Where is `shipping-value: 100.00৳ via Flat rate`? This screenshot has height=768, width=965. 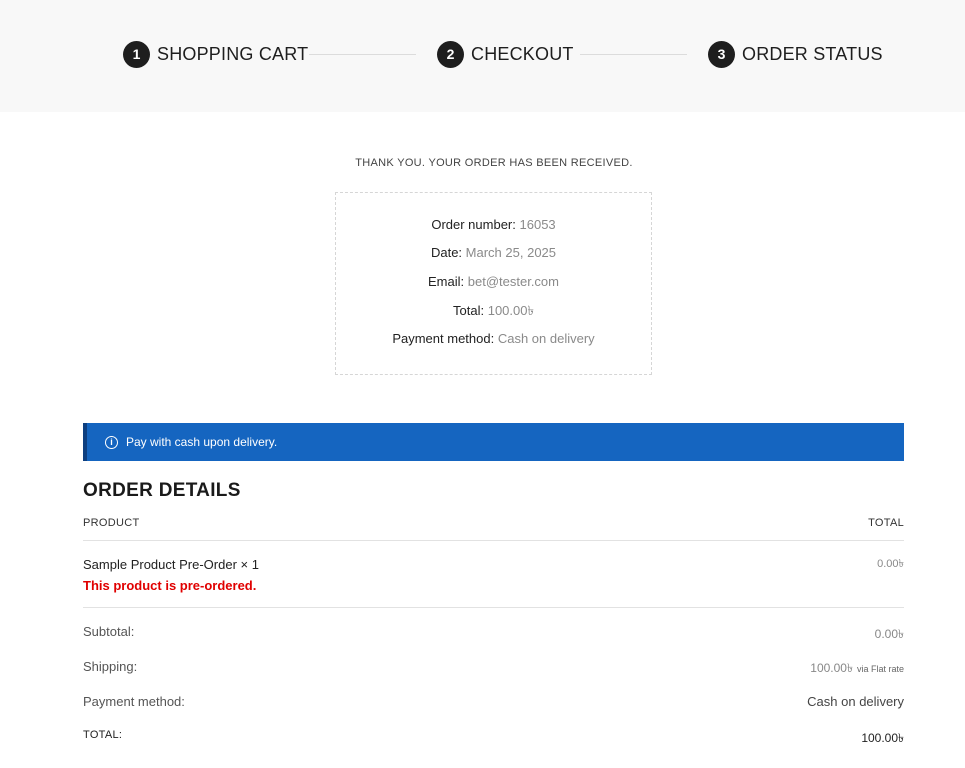
shipping-value: 100.00৳ via Flat rate is located at coordinates (857, 670).